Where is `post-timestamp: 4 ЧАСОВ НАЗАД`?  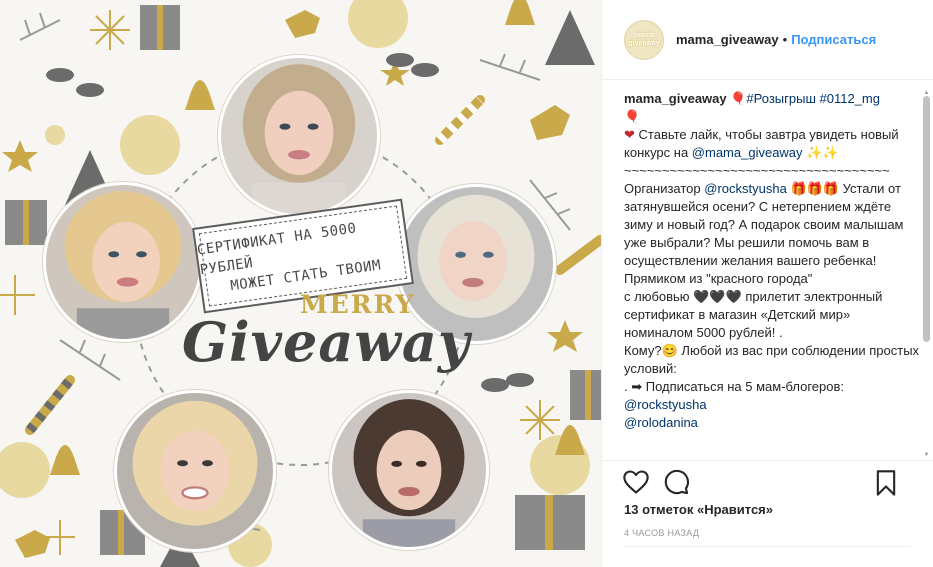
post-timestamp: 4 ЧАСОВ НАЗАД is located at coordinates (661, 533).